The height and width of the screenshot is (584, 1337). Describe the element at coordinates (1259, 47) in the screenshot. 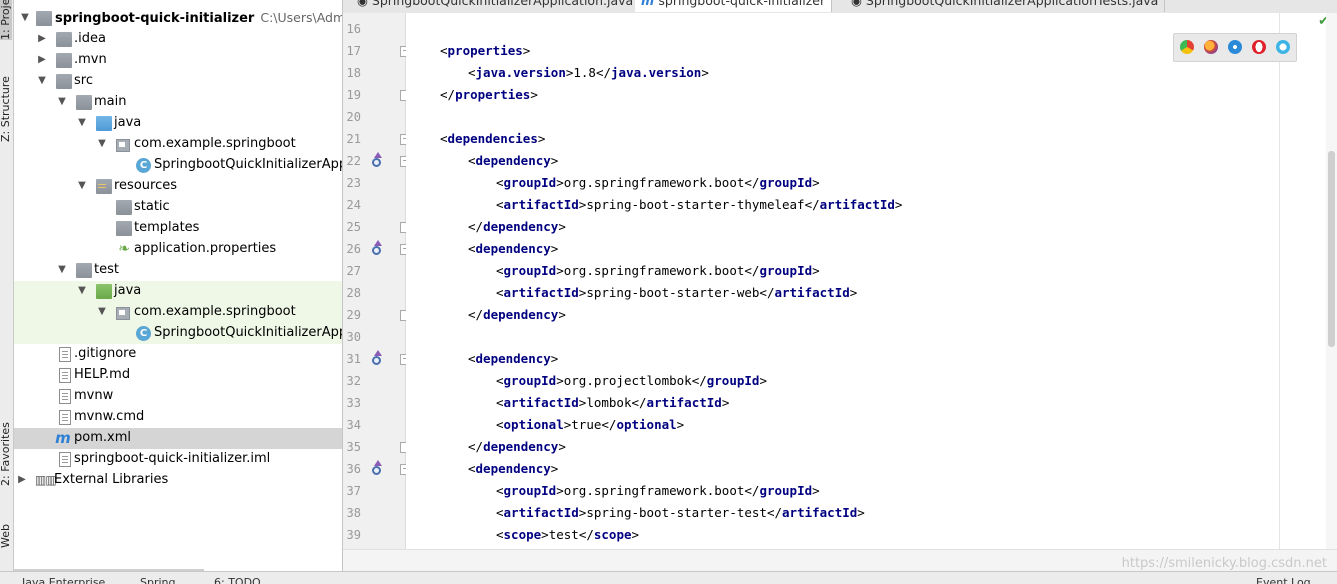

I see `opera-icon` at that location.